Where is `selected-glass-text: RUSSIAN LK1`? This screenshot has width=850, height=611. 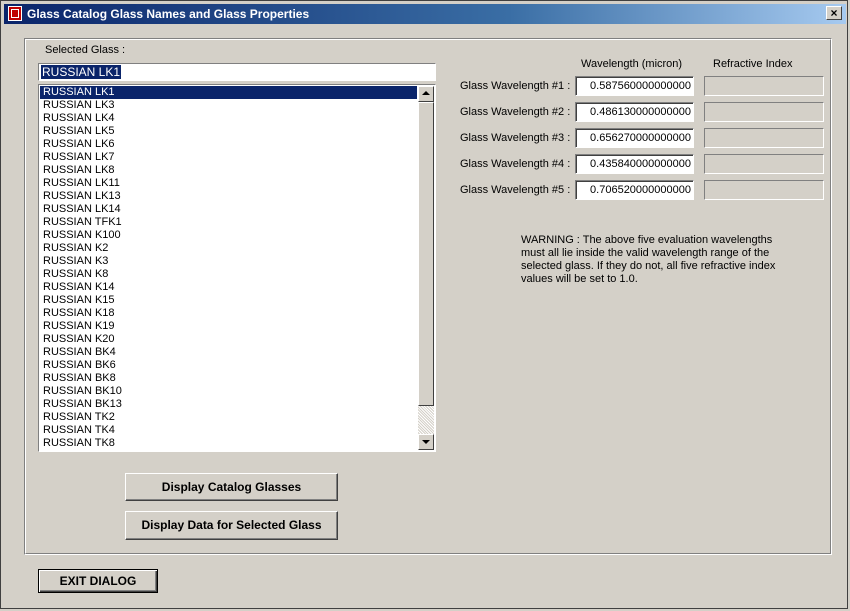
selected-glass-text: RUSSIAN LK1 is located at coordinates (81, 72).